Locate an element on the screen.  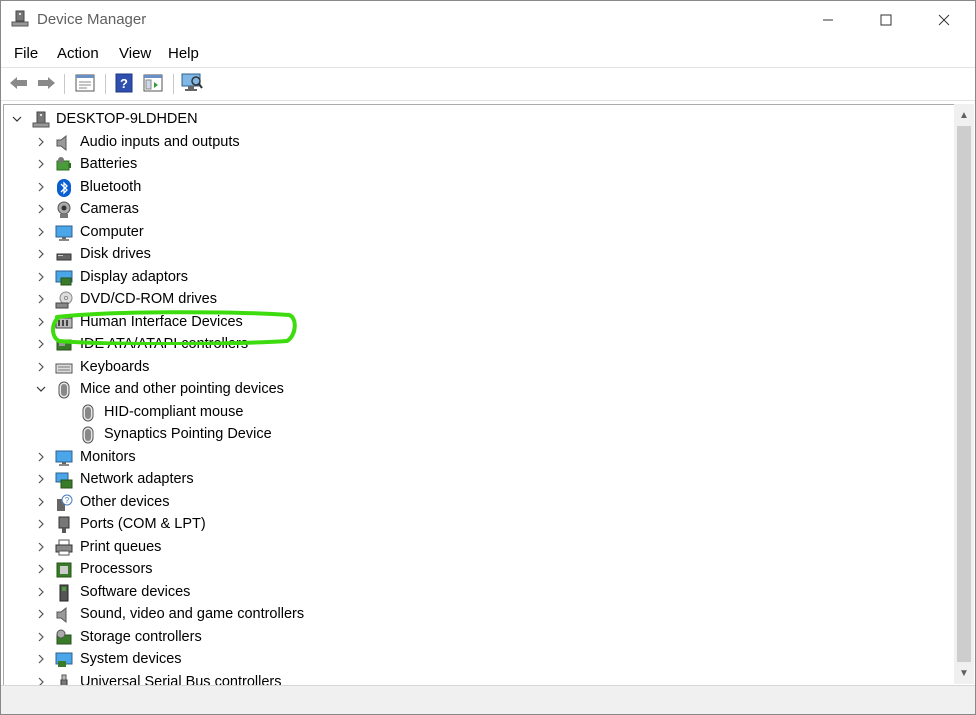
scan-hardware-changes-button is located at coordinates (192, 83).